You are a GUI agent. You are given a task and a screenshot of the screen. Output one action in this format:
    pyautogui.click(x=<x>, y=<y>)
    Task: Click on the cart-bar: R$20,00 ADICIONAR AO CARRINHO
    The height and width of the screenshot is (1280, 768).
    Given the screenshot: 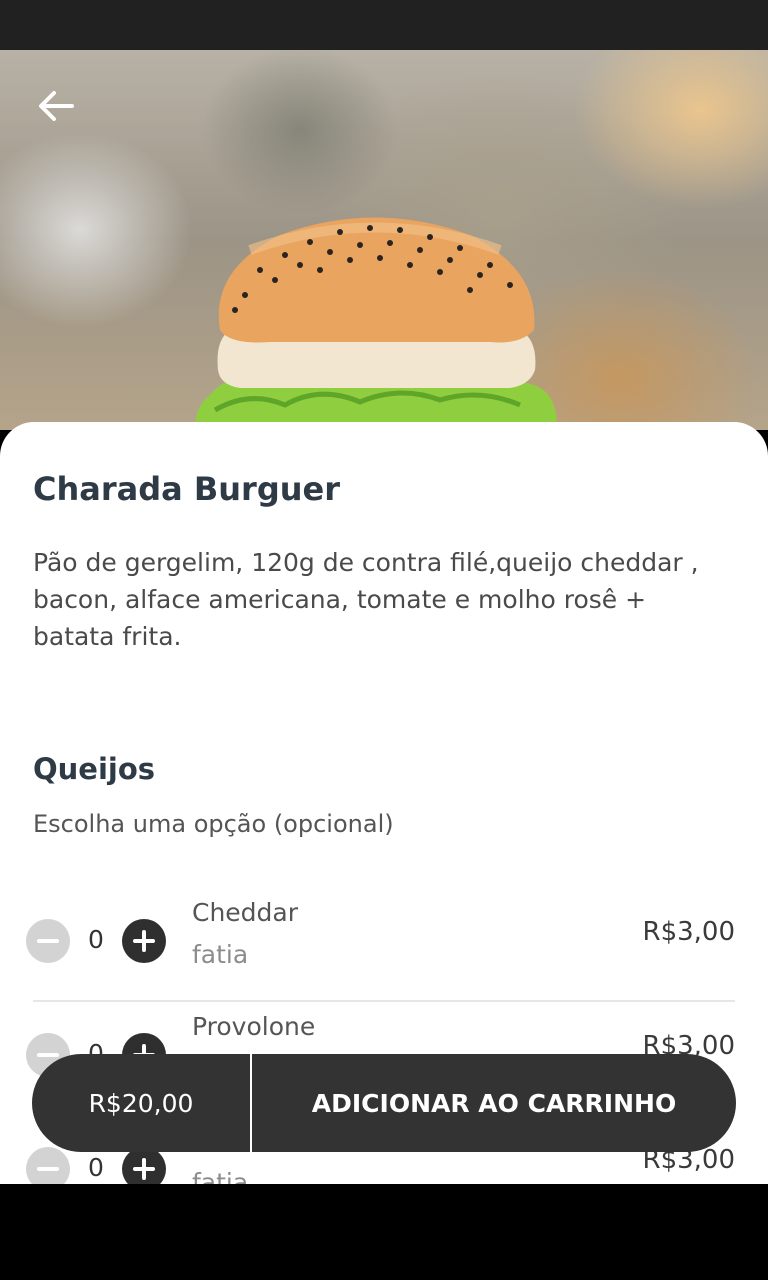 What is the action you would take?
    pyautogui.click(x=384, y=1103)
    